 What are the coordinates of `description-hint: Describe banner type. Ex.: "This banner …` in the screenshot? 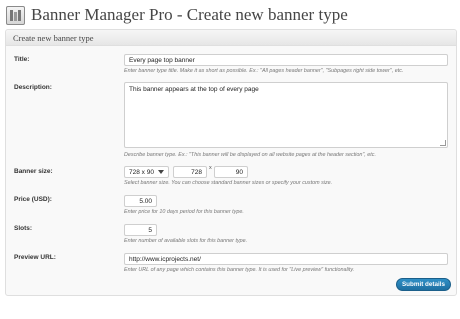 It's located at (250, 155).